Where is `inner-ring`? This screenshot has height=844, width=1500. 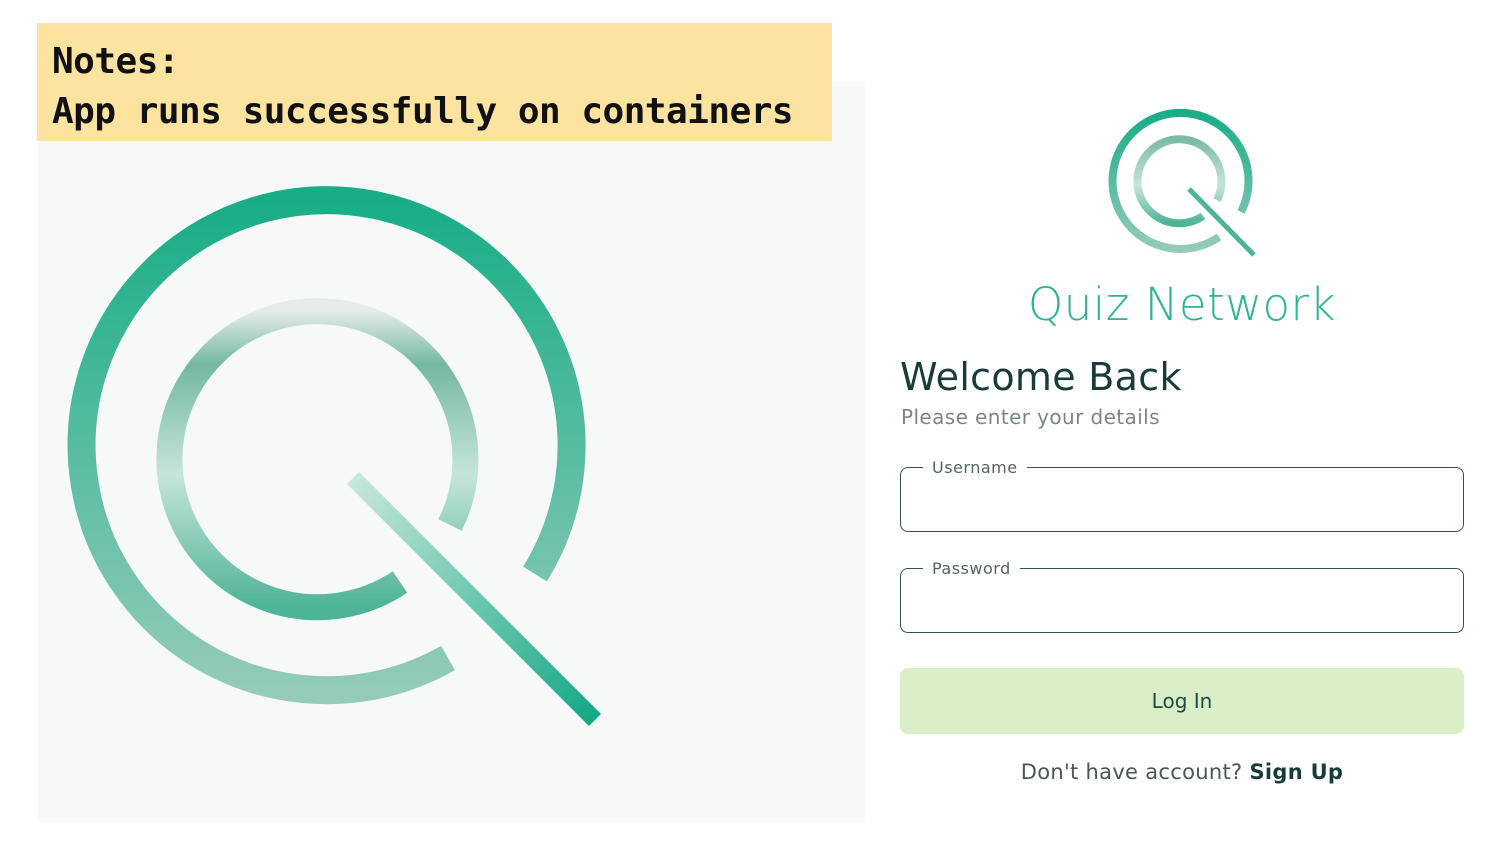 inner-ring is located at coordinates (317, 459).